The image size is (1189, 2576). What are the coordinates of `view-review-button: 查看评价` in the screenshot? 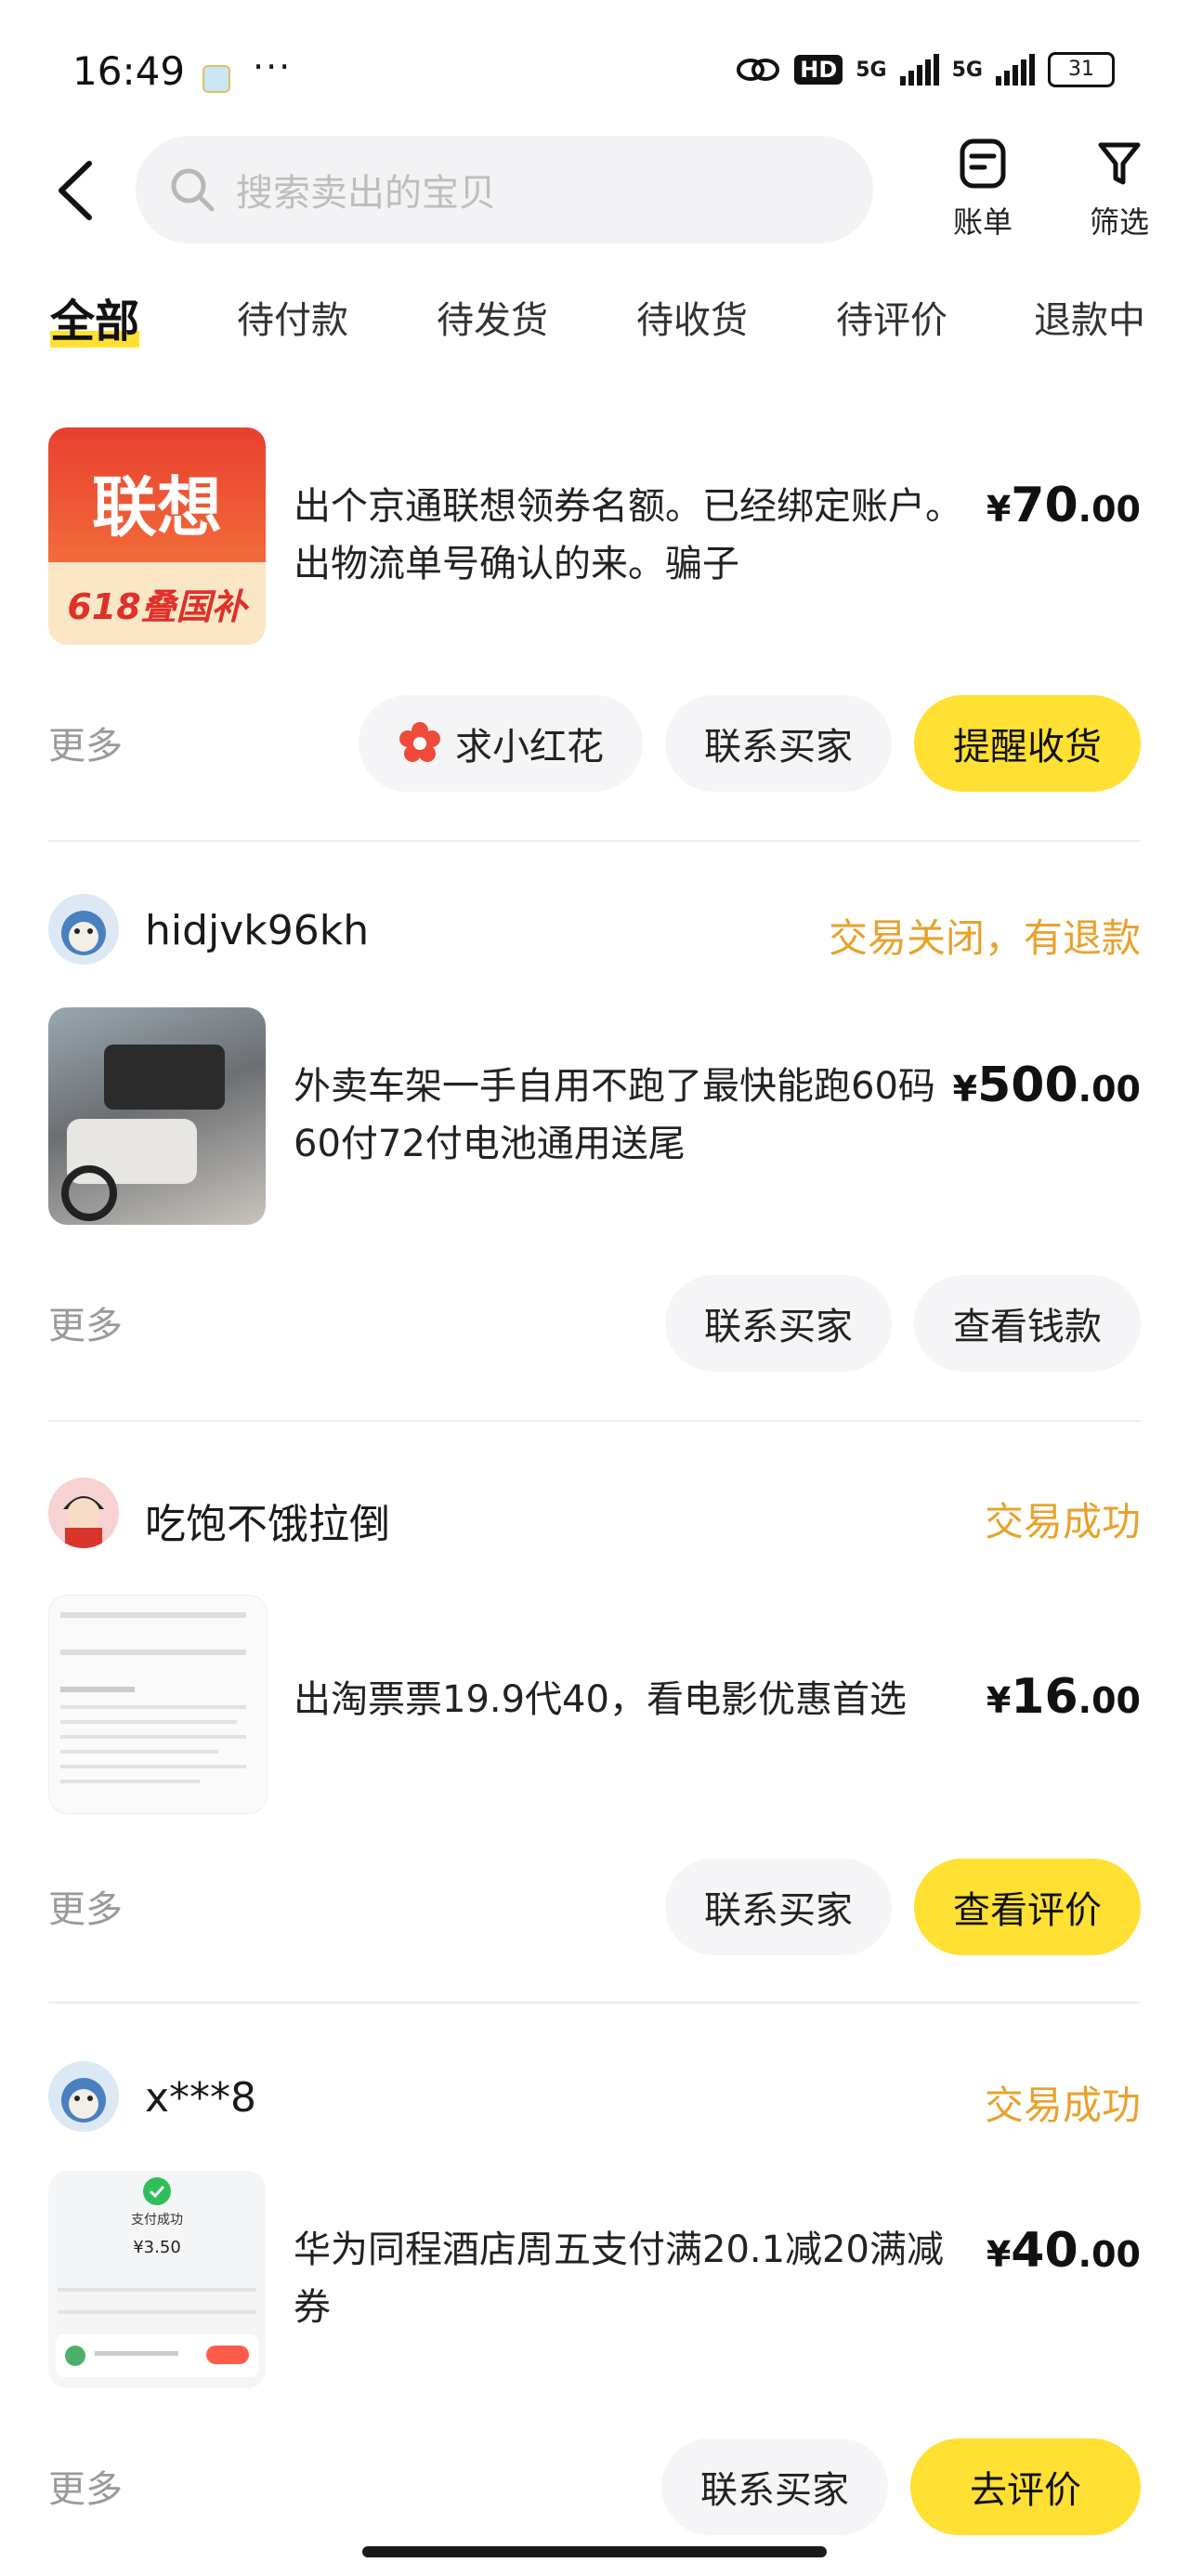 It's located at (1027, 1907).